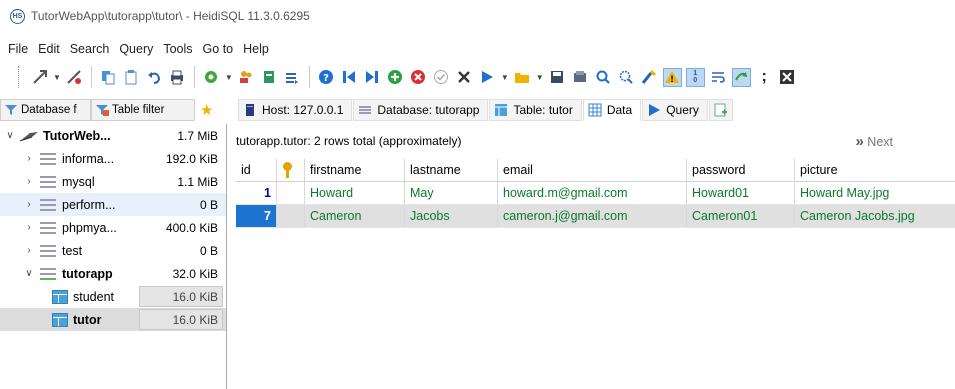 Image resolution: width=955 pixels, height=389 pixels. I want to click on execute-sql-icon, so click(487, 77).